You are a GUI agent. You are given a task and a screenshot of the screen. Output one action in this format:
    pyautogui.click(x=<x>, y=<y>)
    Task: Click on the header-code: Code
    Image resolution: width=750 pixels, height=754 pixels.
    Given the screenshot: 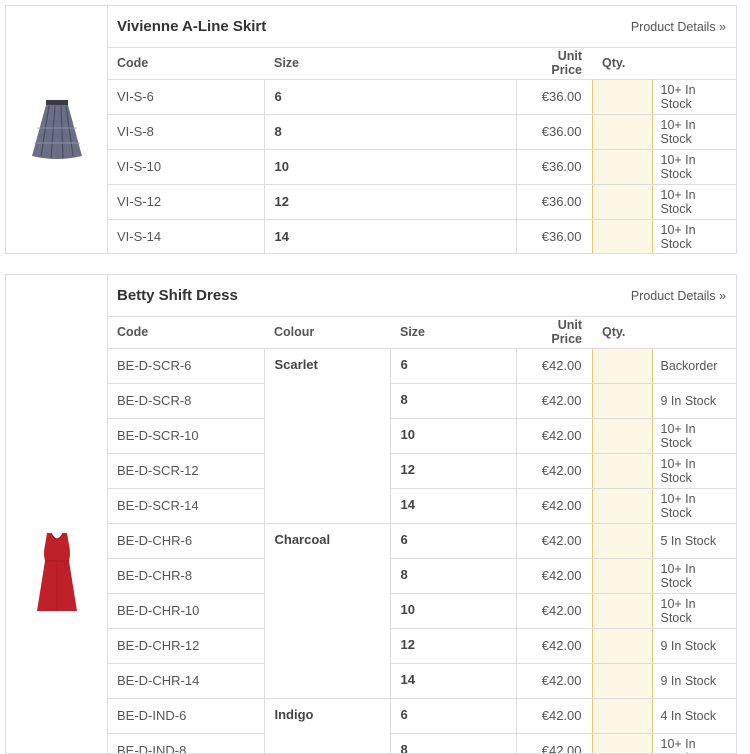 What is the action you would take?
    pyautogui.click(x=185, y=63)
    